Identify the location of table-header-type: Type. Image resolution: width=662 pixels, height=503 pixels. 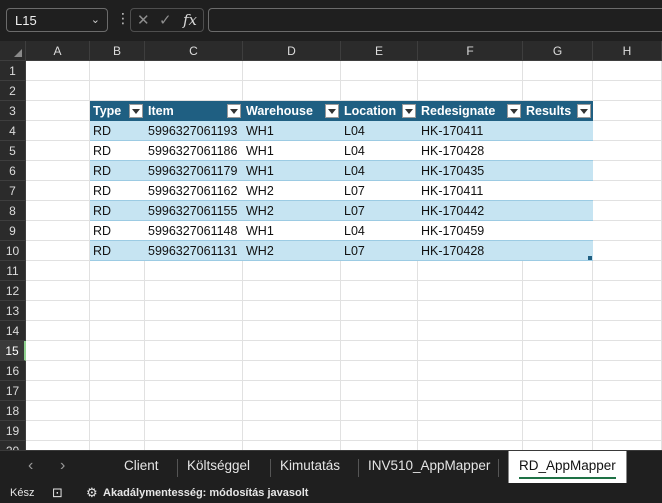
(117, 111).